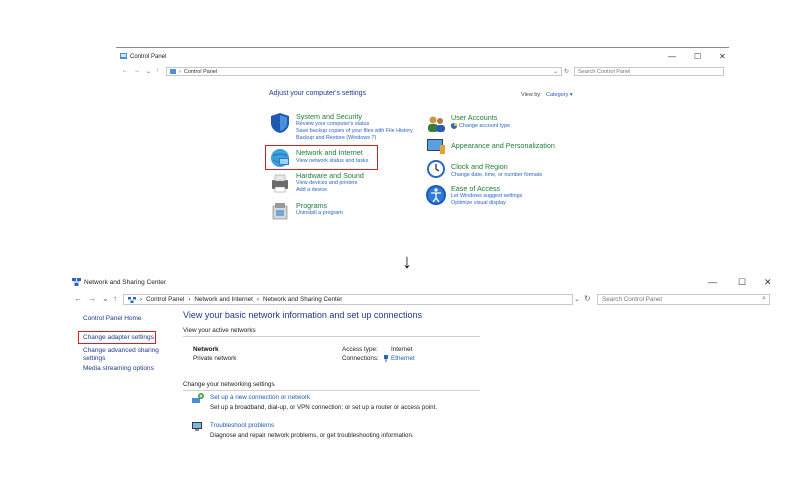  Describe the element at coordinates (173, 71) in the screenshot. I see `folder-icon` at that location.